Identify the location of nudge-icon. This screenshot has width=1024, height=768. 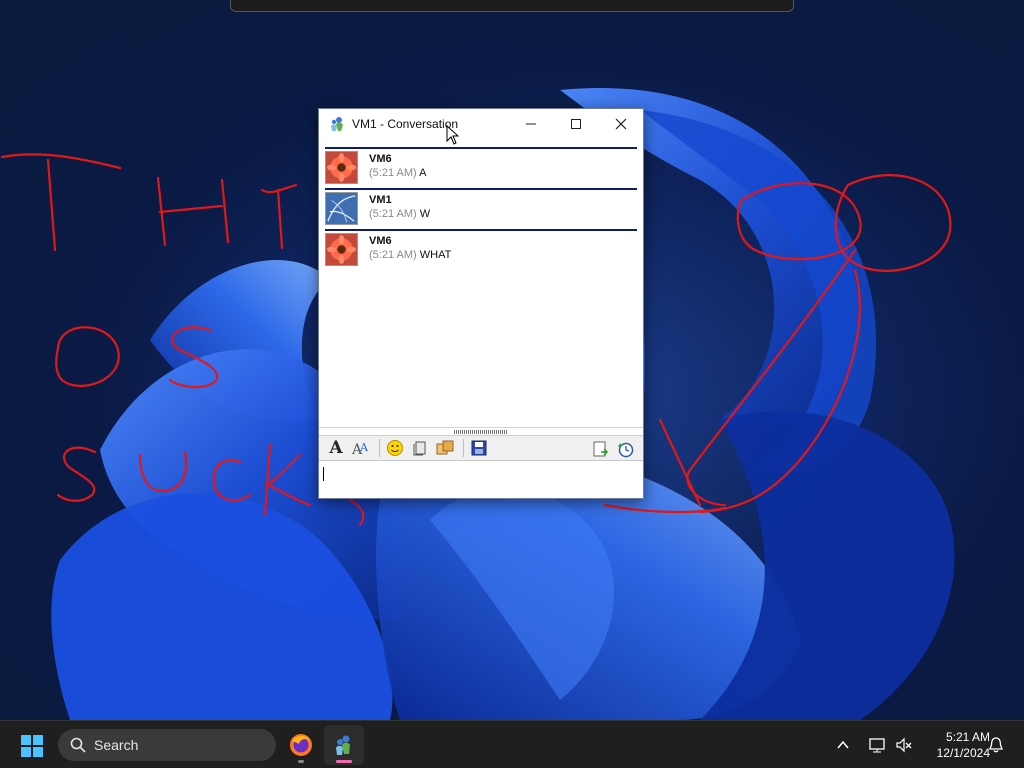
(419, 448).